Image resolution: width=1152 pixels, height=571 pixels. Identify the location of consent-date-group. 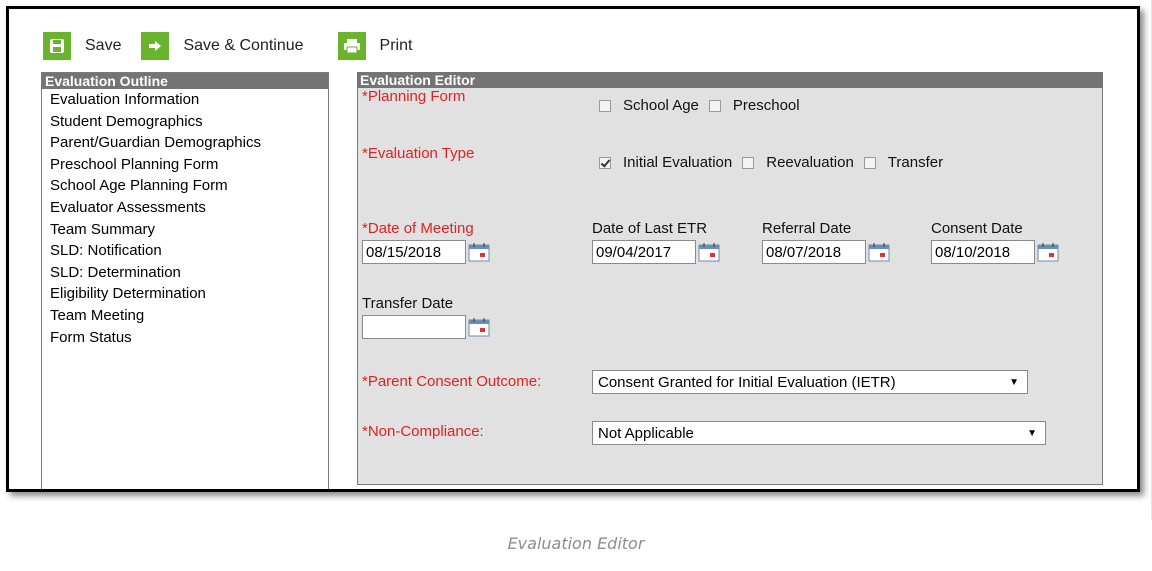
(995, 252).